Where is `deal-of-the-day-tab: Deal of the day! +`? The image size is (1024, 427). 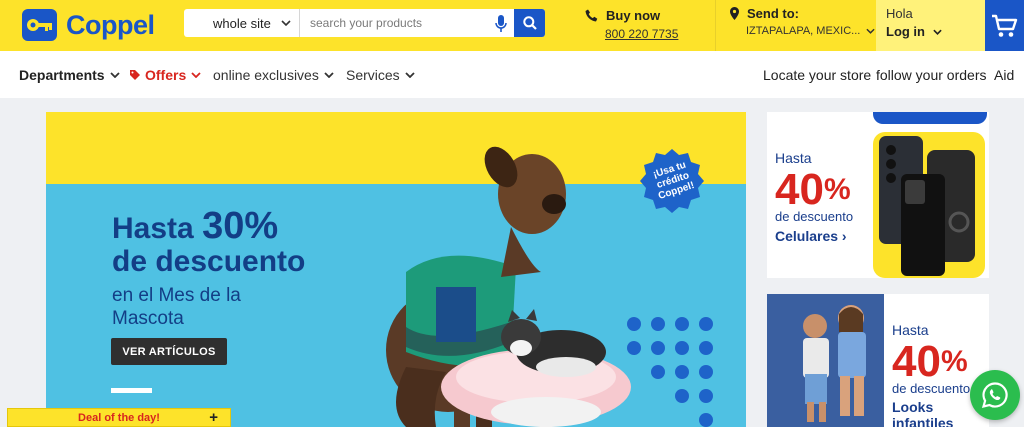
deal-of-the-day-tab: Deal of the day! + is located at coordinates (119, 417).